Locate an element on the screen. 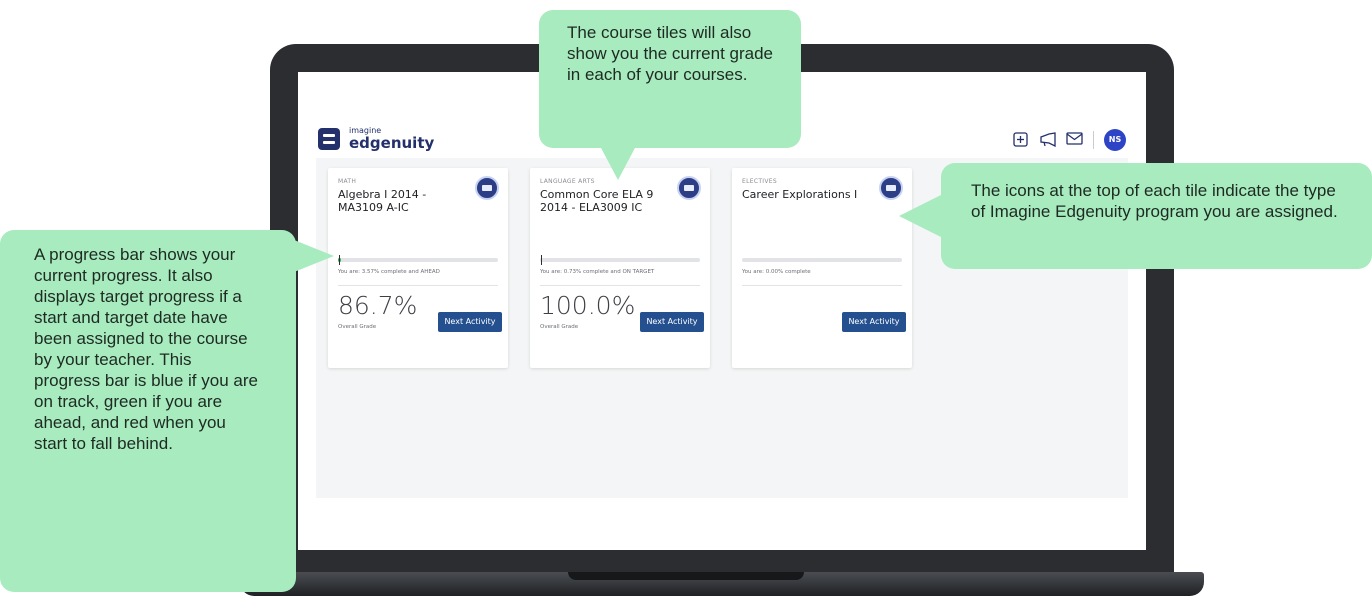  plus-square-icon is located at coordinates (1020, 140).